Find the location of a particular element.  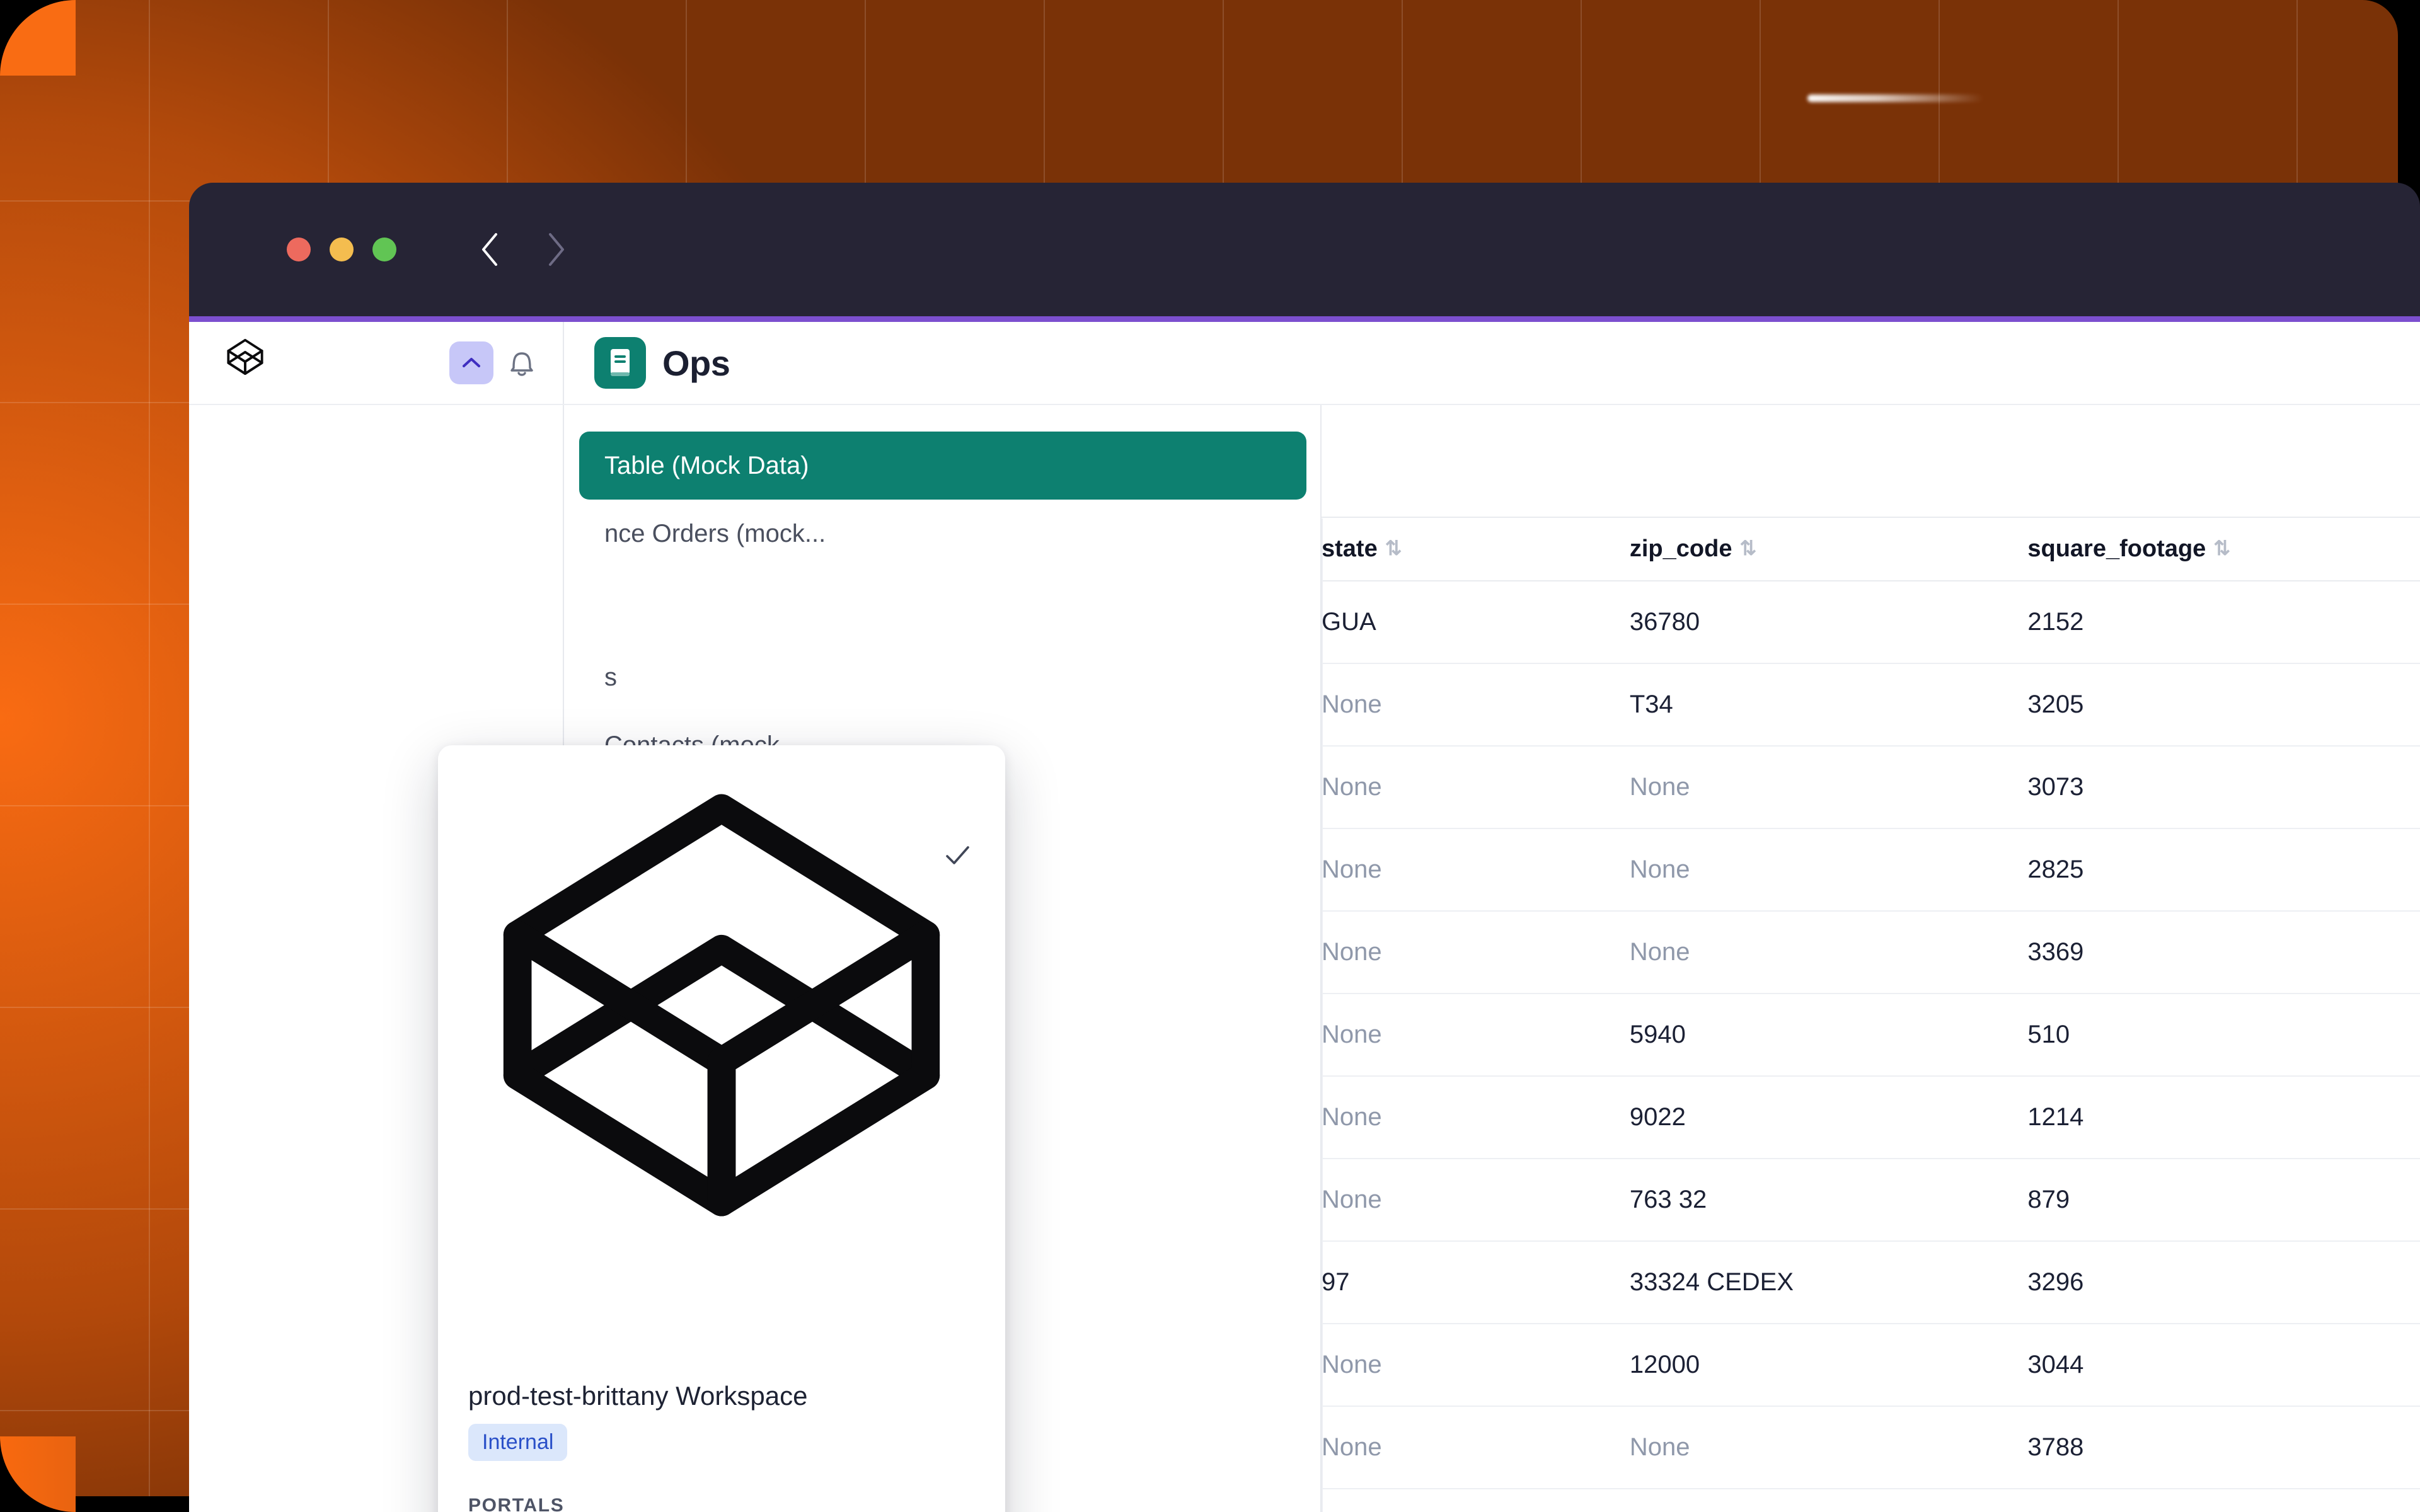

table-cell-square-footage: 3296 is located at coordinates (2223, 1282).